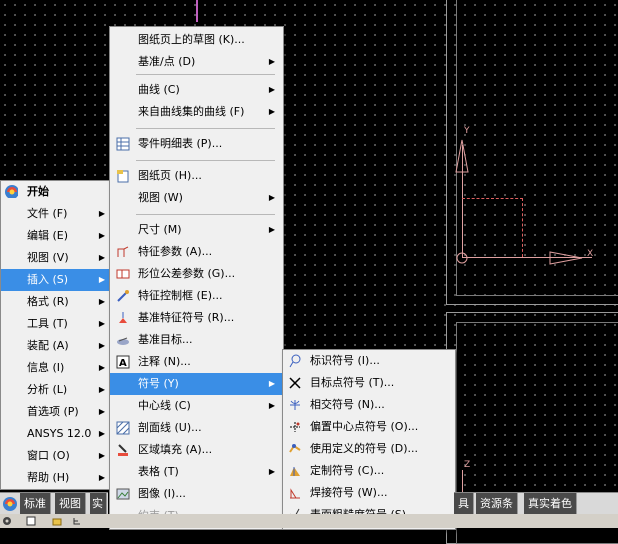 The height and width of the screenshot is (544, 618). What do you see at coordinates (196, 472) in the screenshot?
I see `insert-menu-item-18: 表格 (T) ▶` at bounding box center [196, 472].